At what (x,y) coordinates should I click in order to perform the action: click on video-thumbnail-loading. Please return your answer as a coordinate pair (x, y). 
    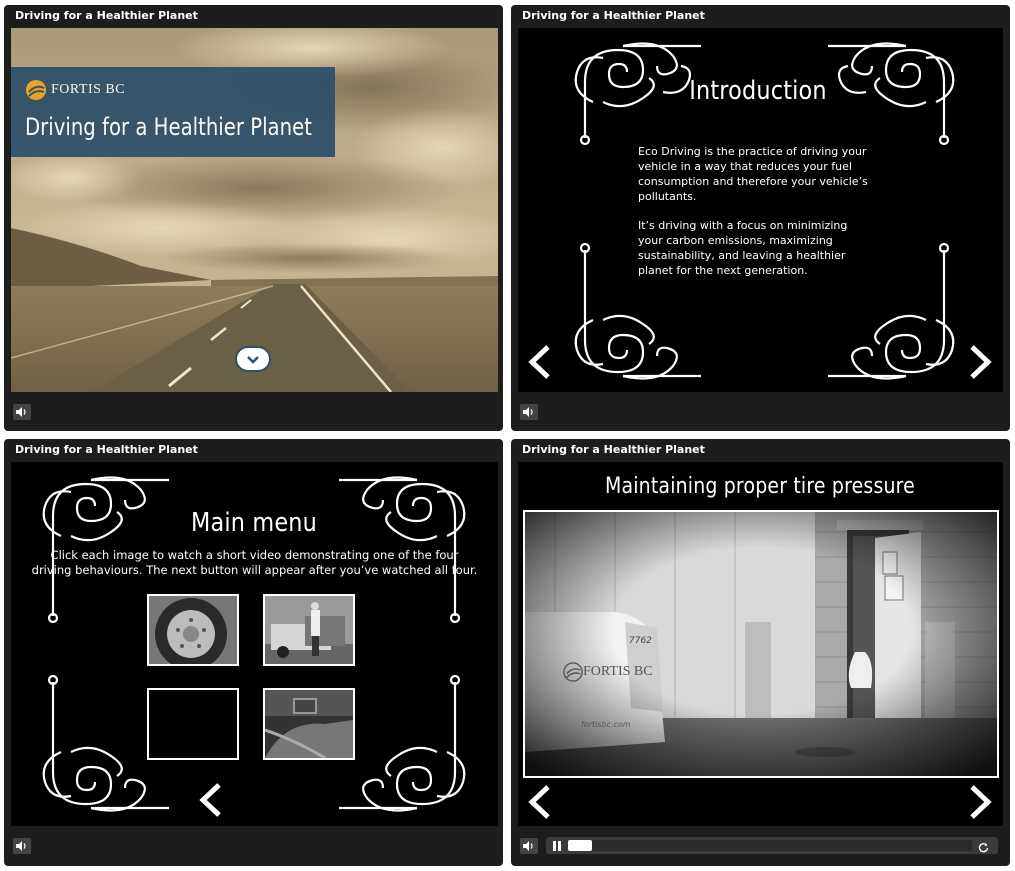
    Looking at the image, I should click on (309, 630).